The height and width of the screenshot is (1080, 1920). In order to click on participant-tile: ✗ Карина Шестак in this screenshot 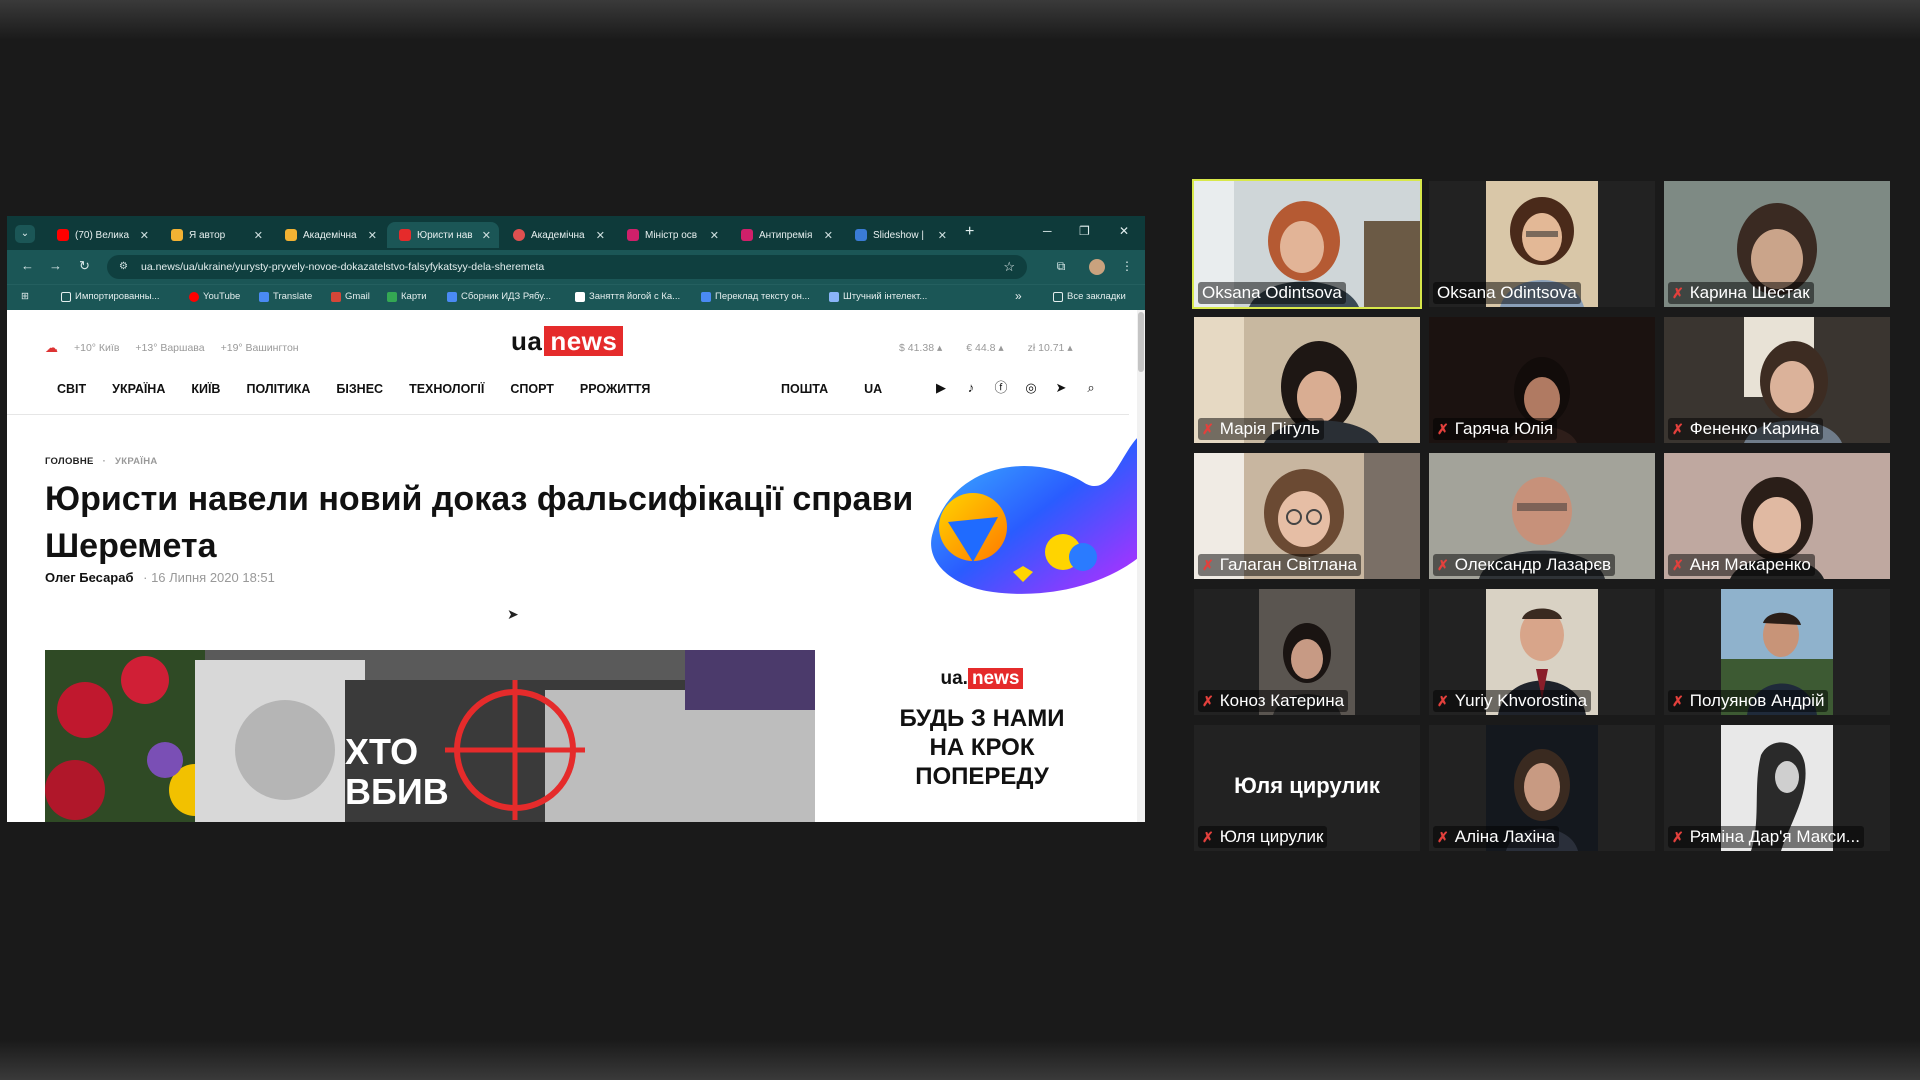, I will do `click(1777, 244)`.